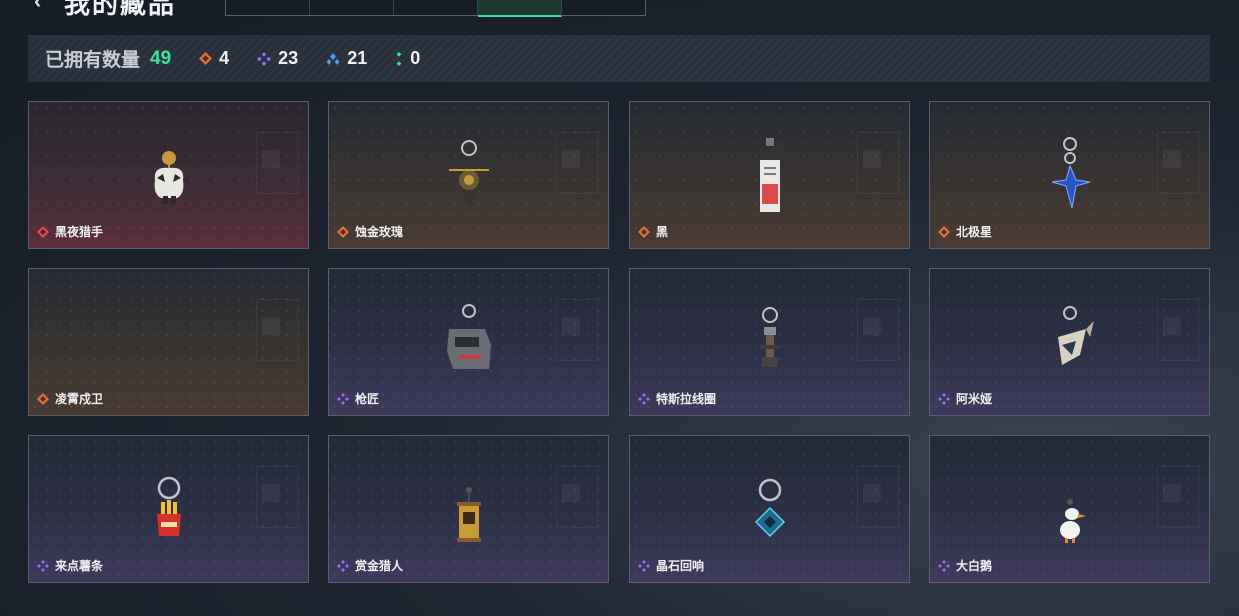  I want to click on drill-charm-icon, so click(1076, 335).